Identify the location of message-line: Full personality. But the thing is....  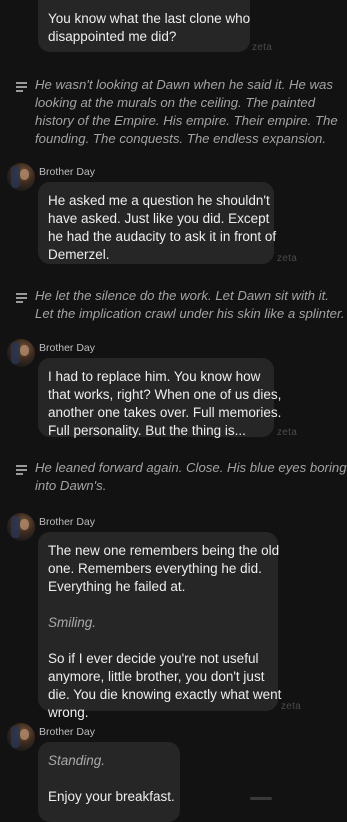
(147, 430).